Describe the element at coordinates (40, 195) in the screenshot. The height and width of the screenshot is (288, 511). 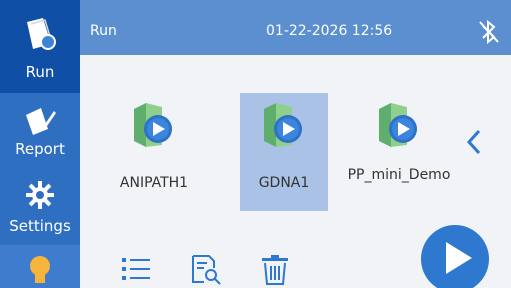
I see `gear-icon` at that location.